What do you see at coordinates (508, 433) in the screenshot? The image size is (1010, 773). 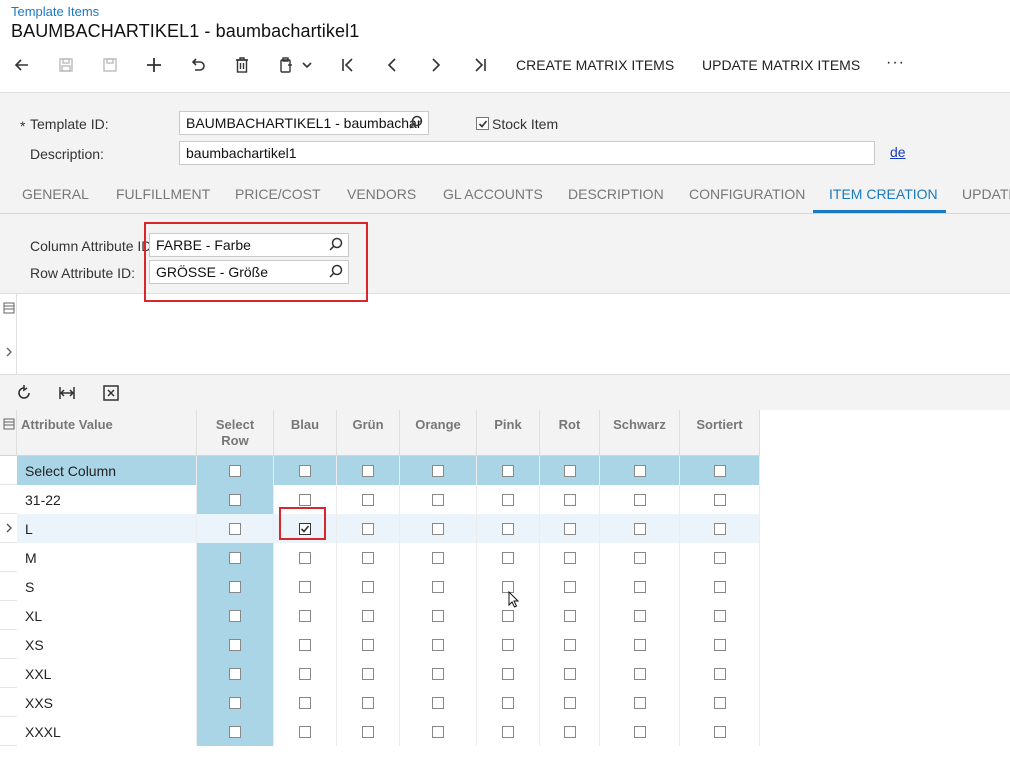 I see `column-header-pink: Pink` at bounding box center [508, 433].